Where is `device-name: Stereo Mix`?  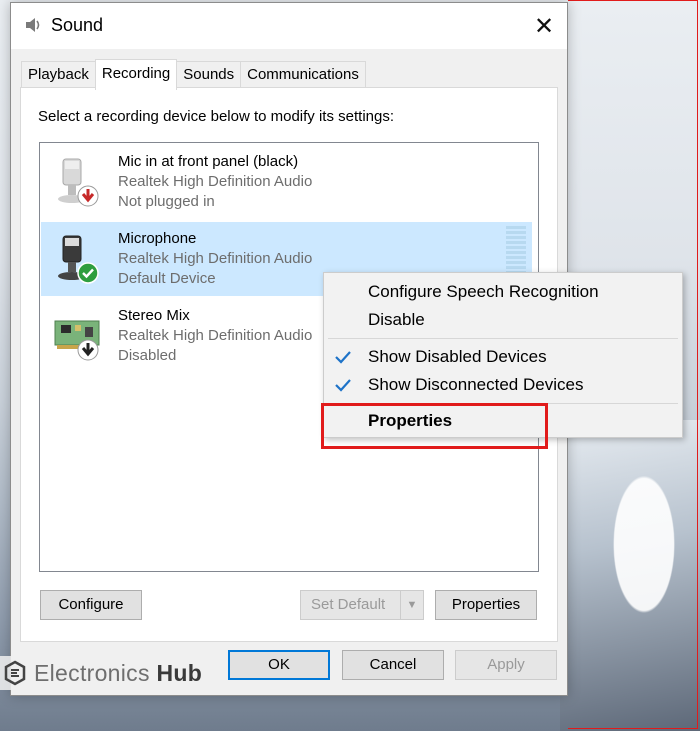
device-name: Stereo Mix is located at coordinates (154, 315).